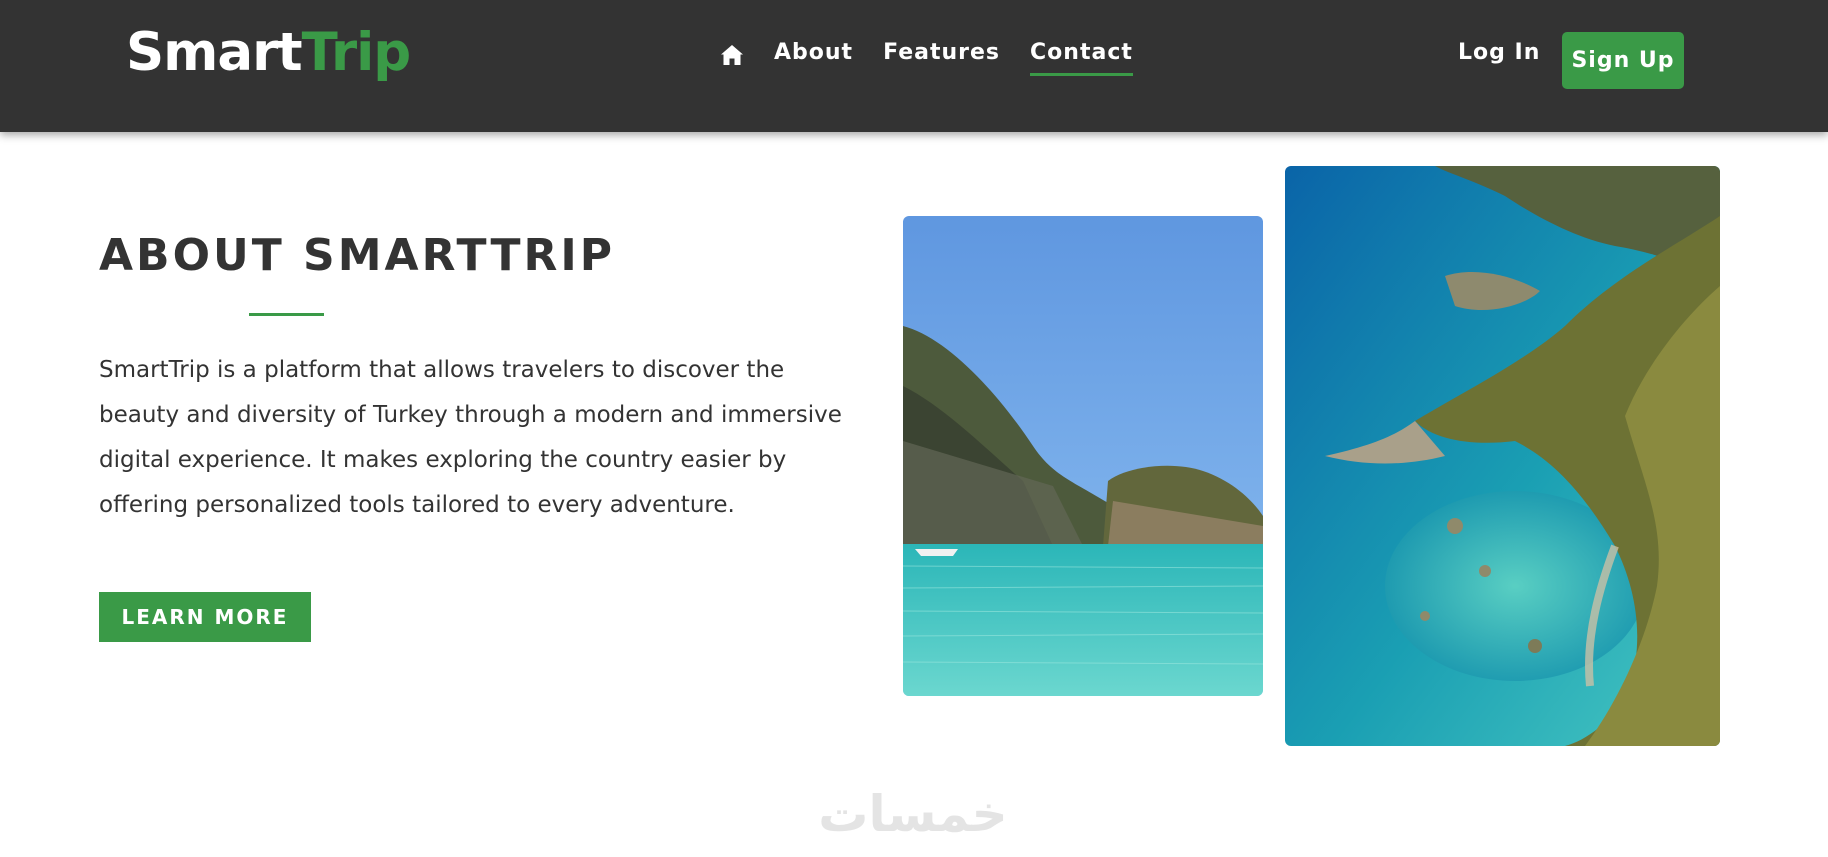  I want to click on about-title: ABOUT SMARTTRIP, so click(357, 255).